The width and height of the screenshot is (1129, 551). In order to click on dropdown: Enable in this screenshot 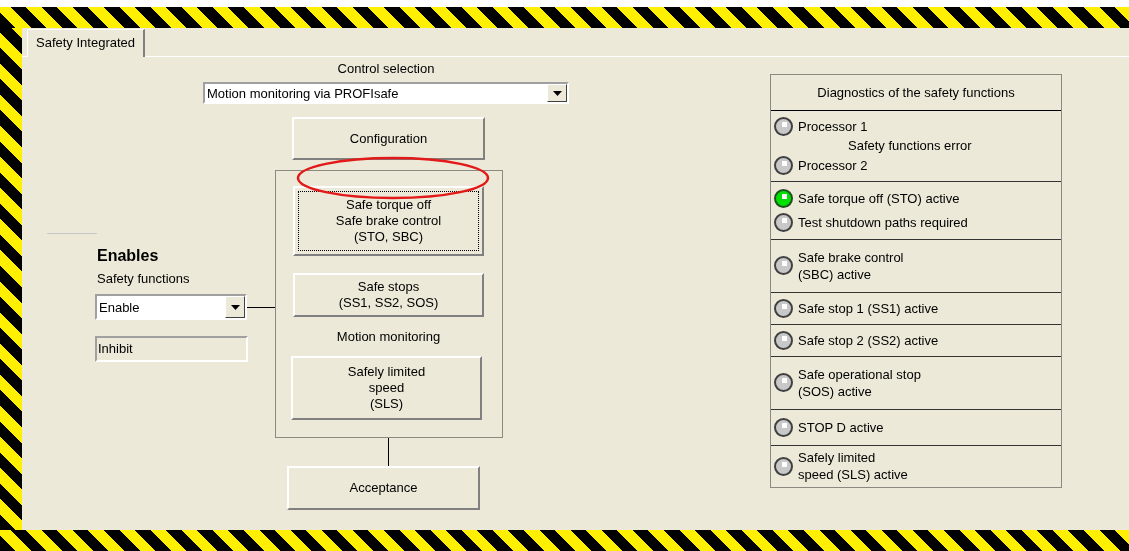, I will do `click(171, 307)`.